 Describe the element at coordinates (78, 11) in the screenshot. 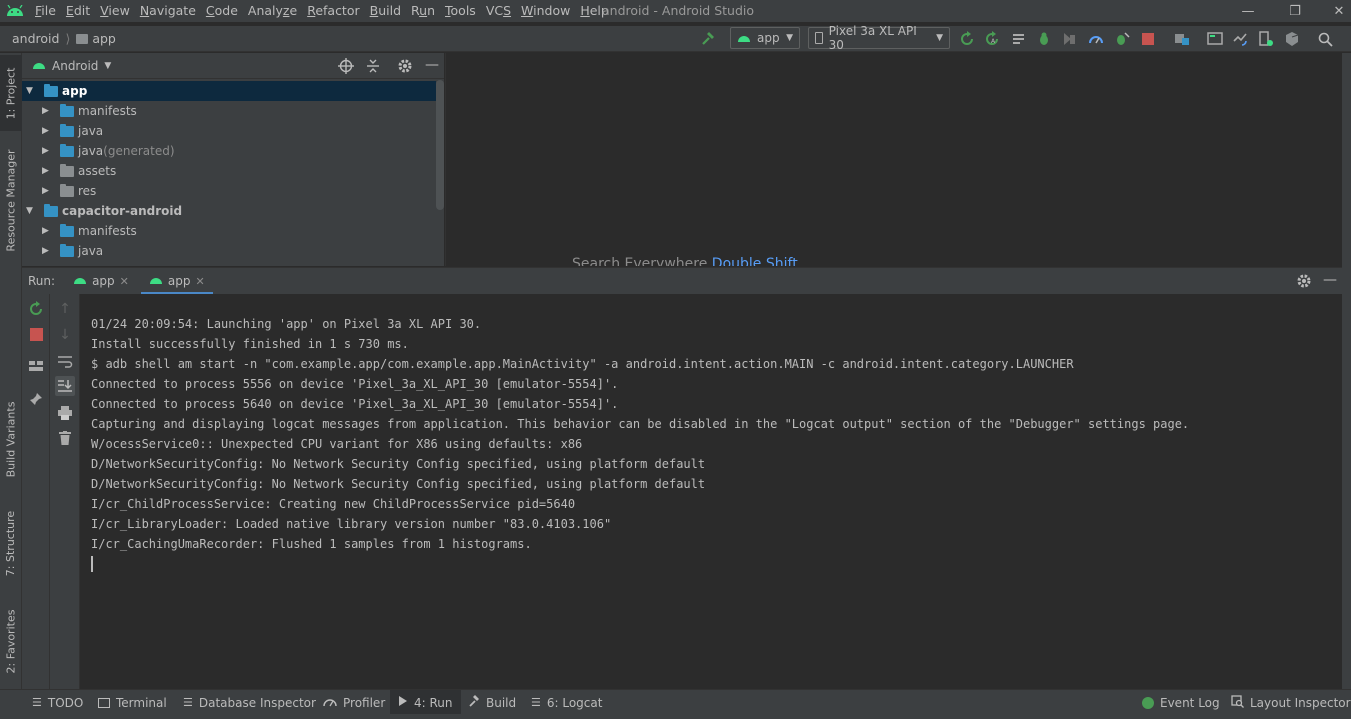

I see `menu-item: Edit` at that location.